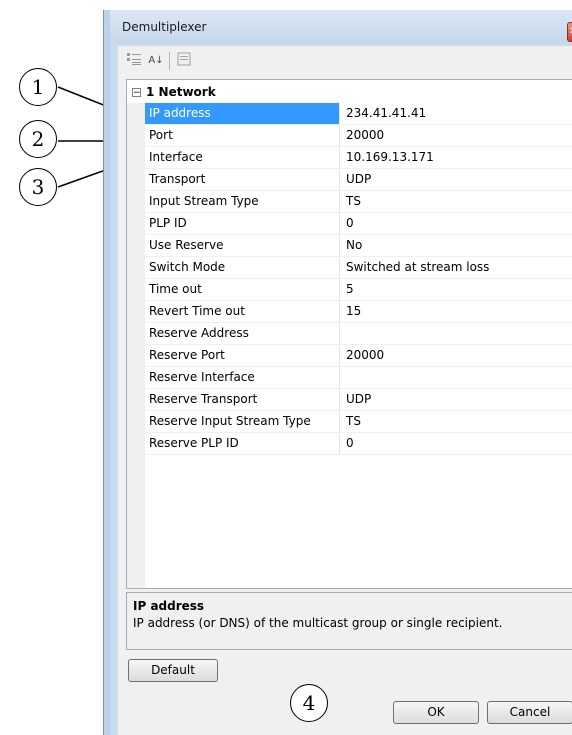 Image resolution: width=572 pixels, height=735 pixels. I want to click on property-row-time-out: Time out 5, so click(358, 290).